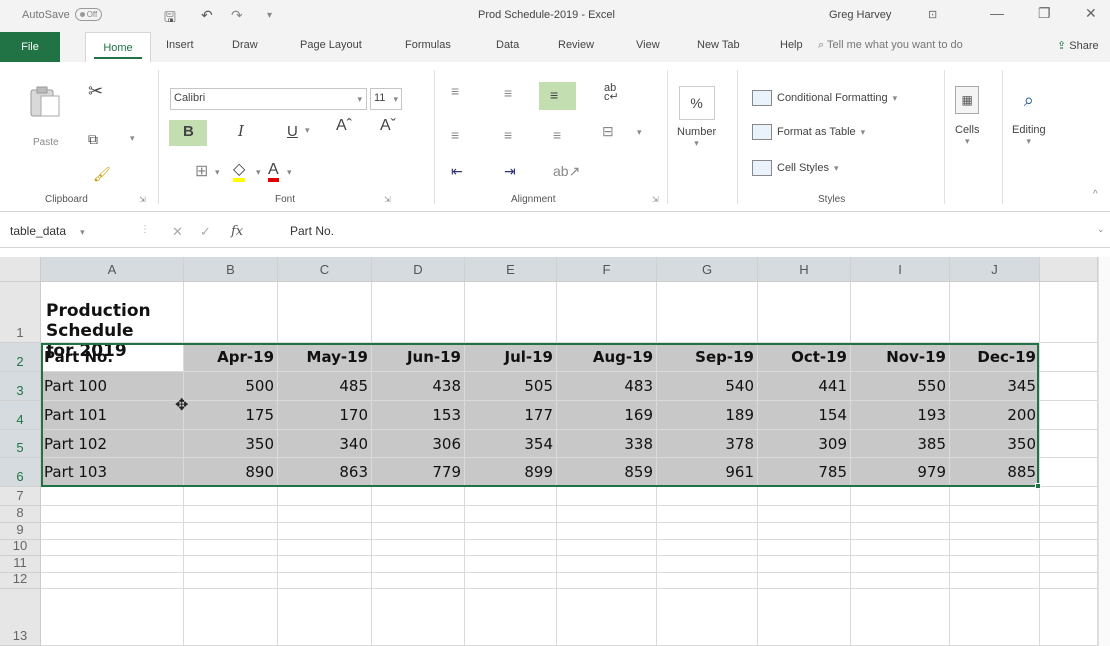 Image resolution: width=1110 pixels, height=646 pixels. Describe the element at coordinates (112, 548) in the screenshot. I see `cell-a10` at that location.